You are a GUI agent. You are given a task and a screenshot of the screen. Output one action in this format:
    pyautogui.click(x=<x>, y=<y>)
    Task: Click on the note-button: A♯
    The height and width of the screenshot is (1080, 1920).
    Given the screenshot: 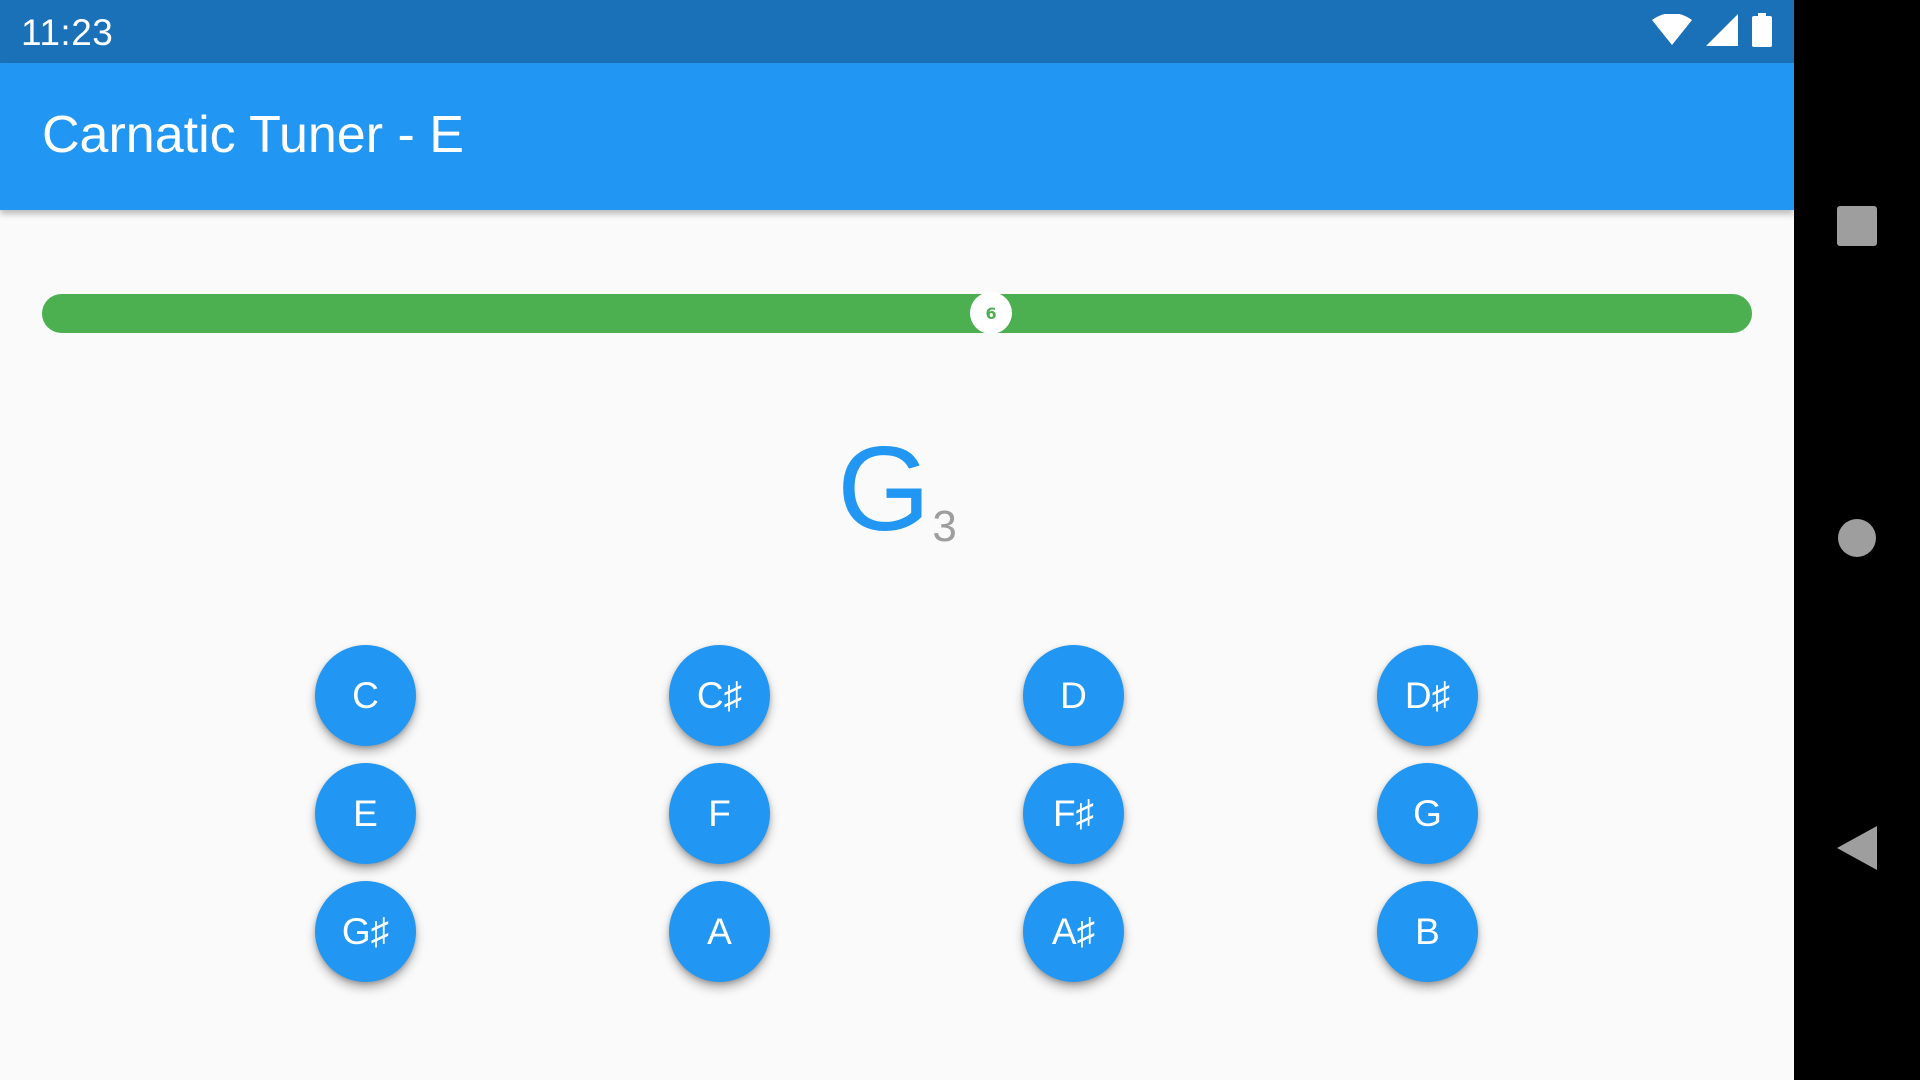 What is the action you would take?
    pyautogui.click(x=1073, y=931)
    